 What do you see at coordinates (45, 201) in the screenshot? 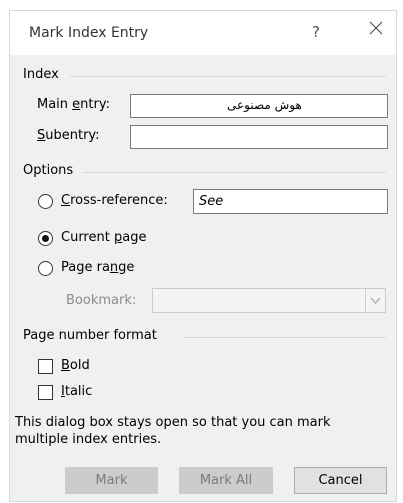
I see `cross-reference-radio` at bounding box center [45, 201].